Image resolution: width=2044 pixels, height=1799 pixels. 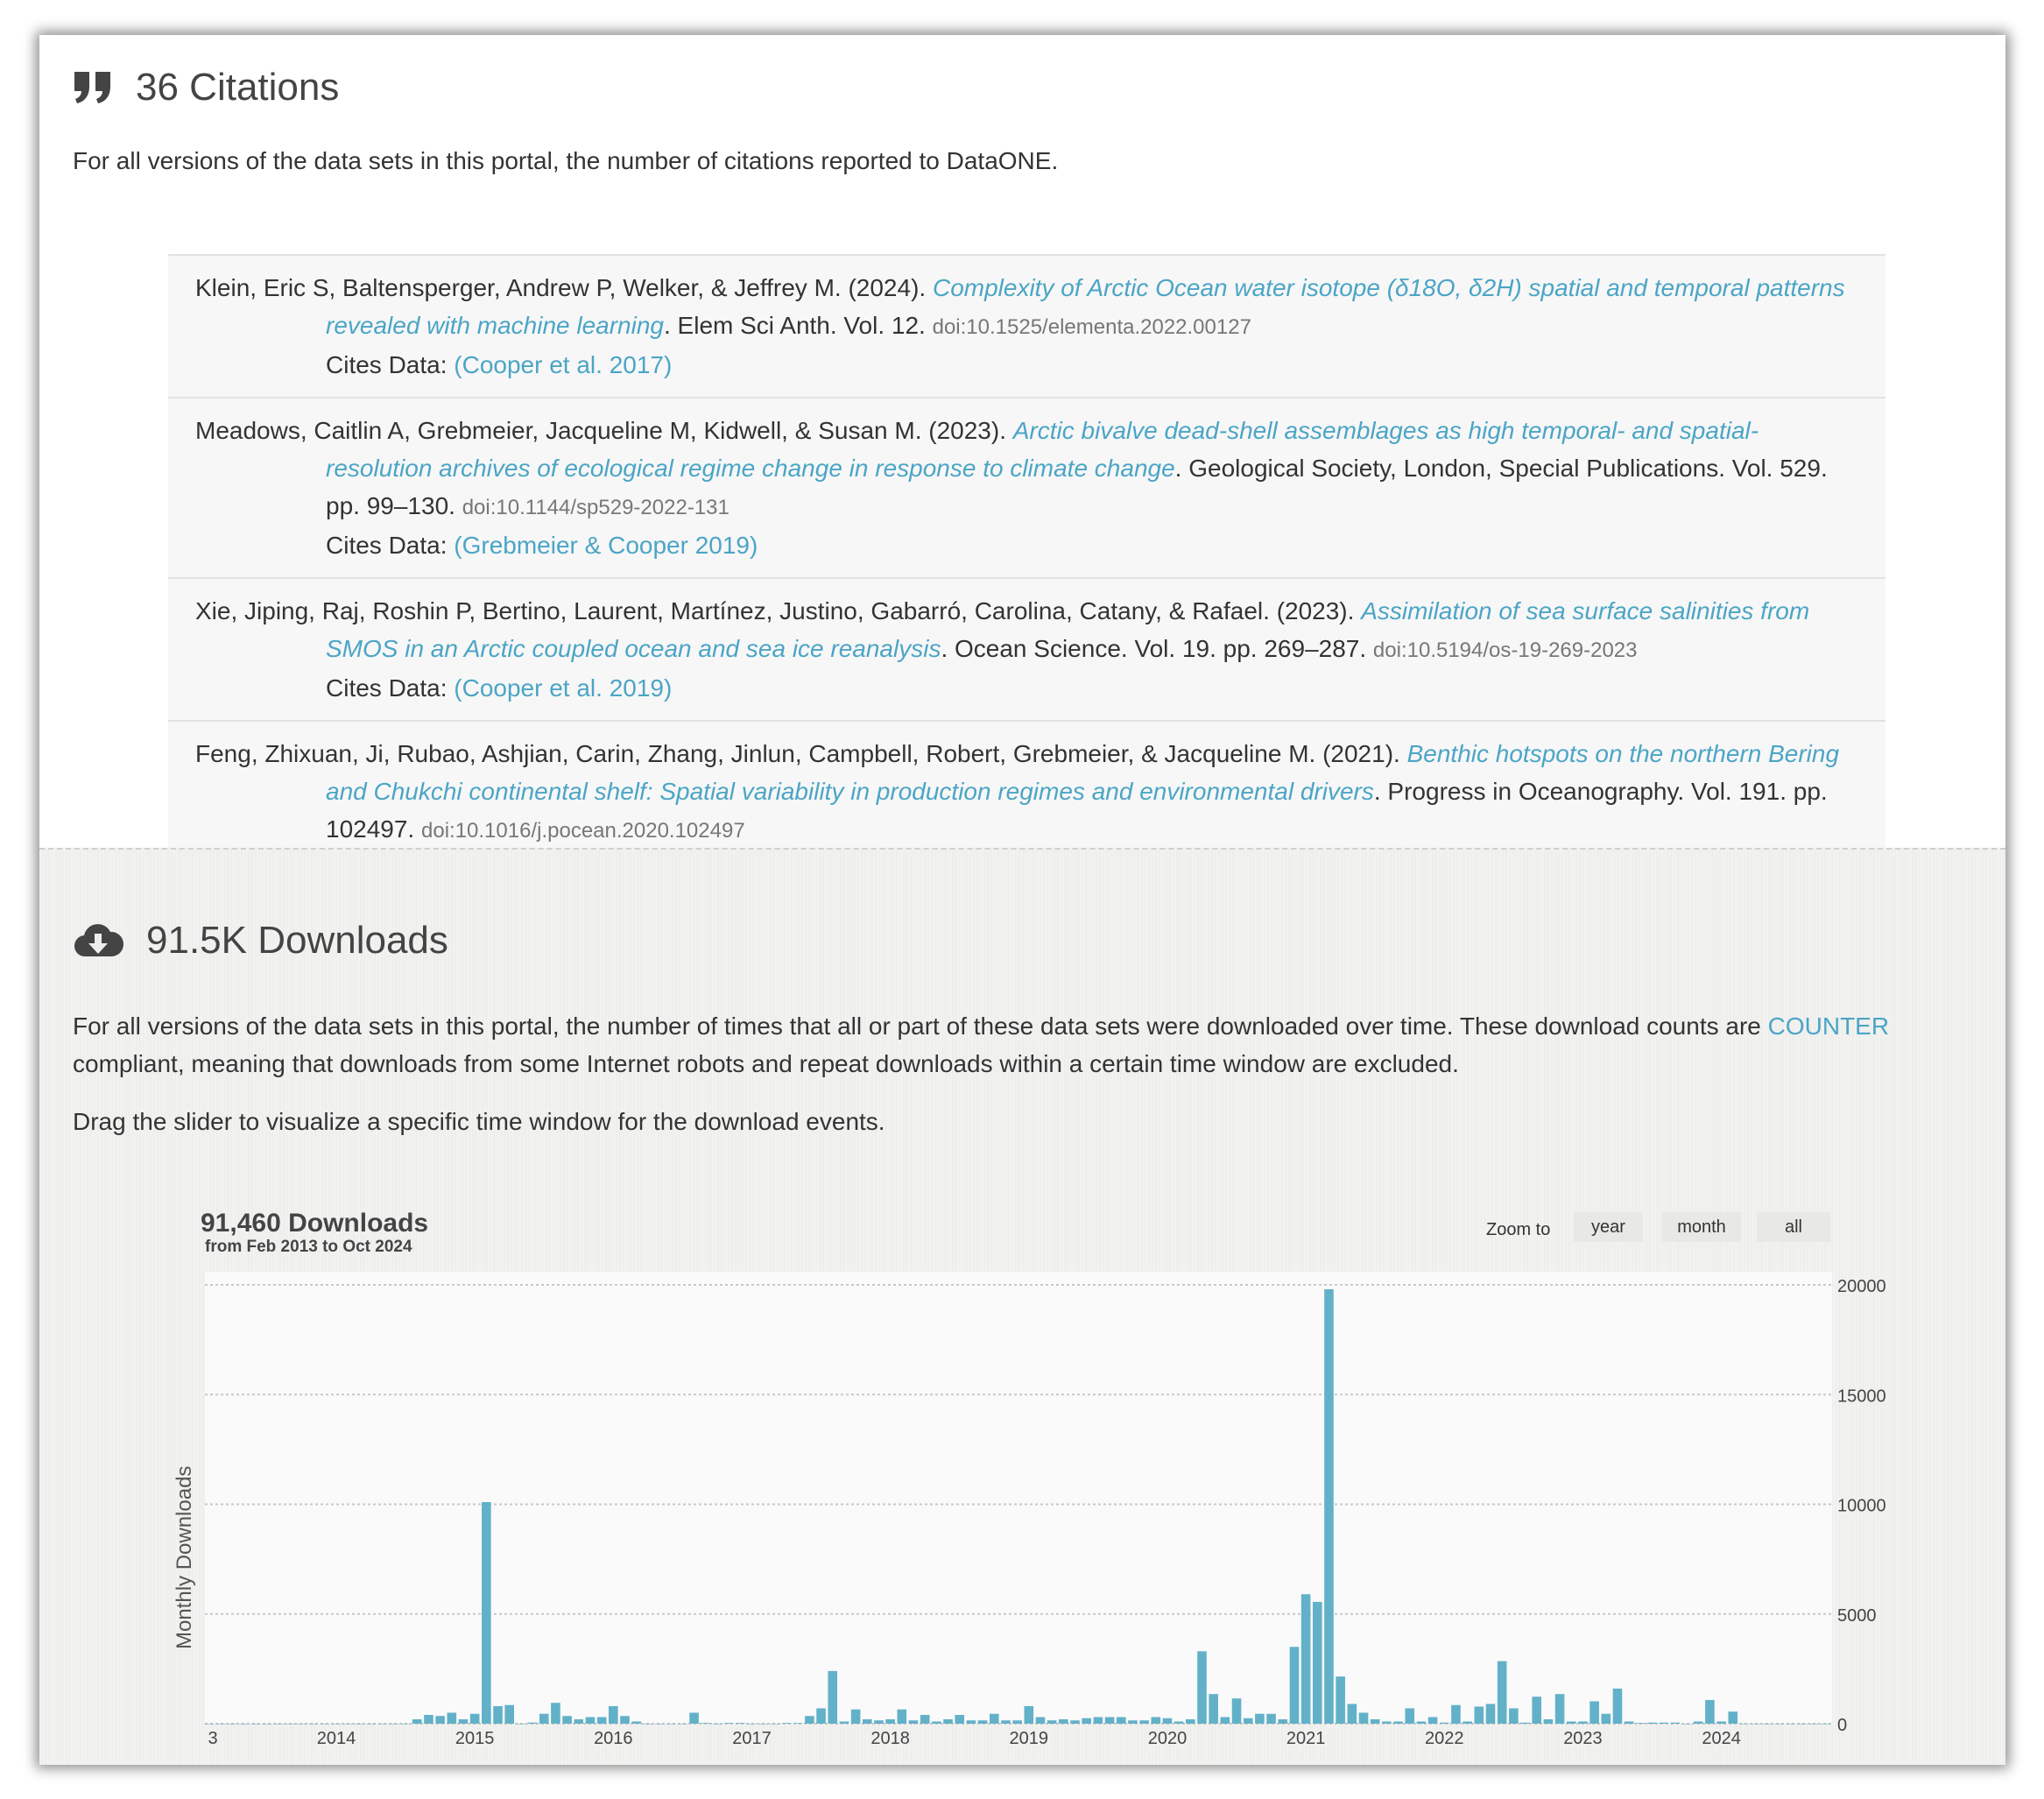 What do you see at coordinates (1444, 1738) in the screenshot?
I see `x-tick-label: 2022` at bounding box center [1444, 1738].